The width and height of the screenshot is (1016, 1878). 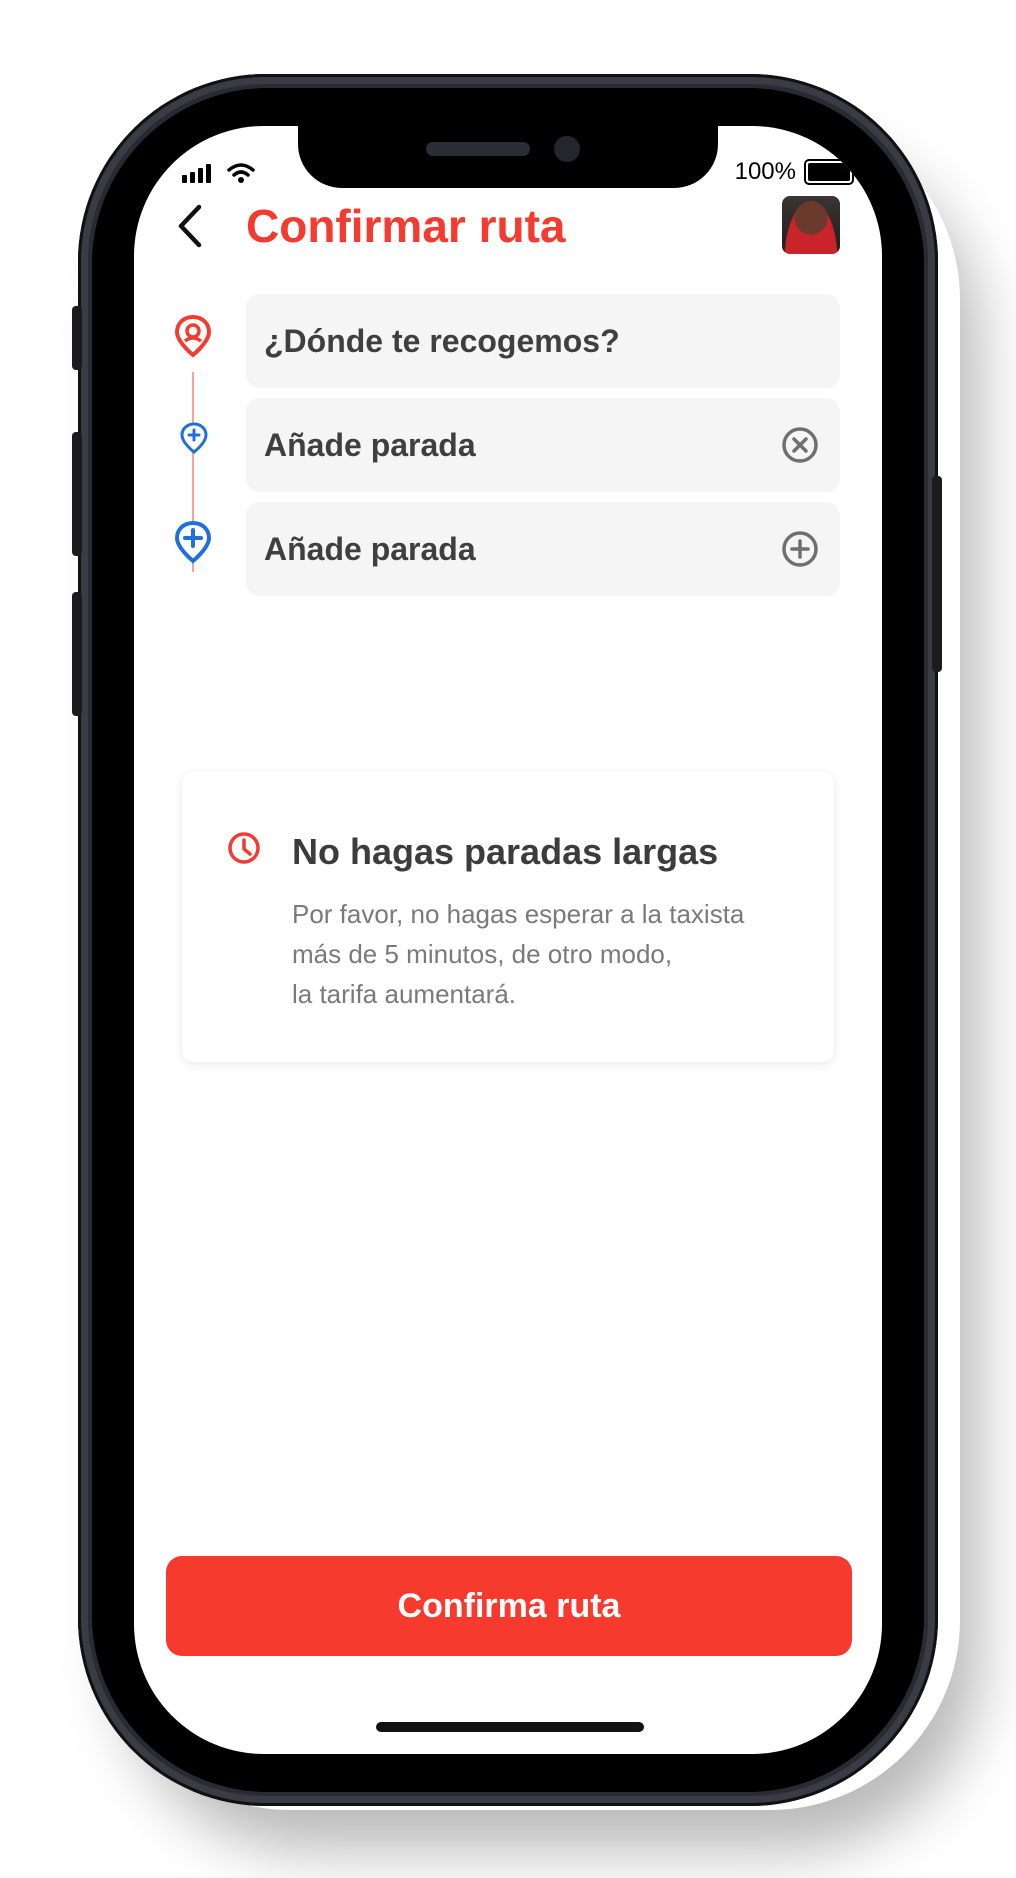 I want to click on add-stop-button, so click(x=800, y=549).